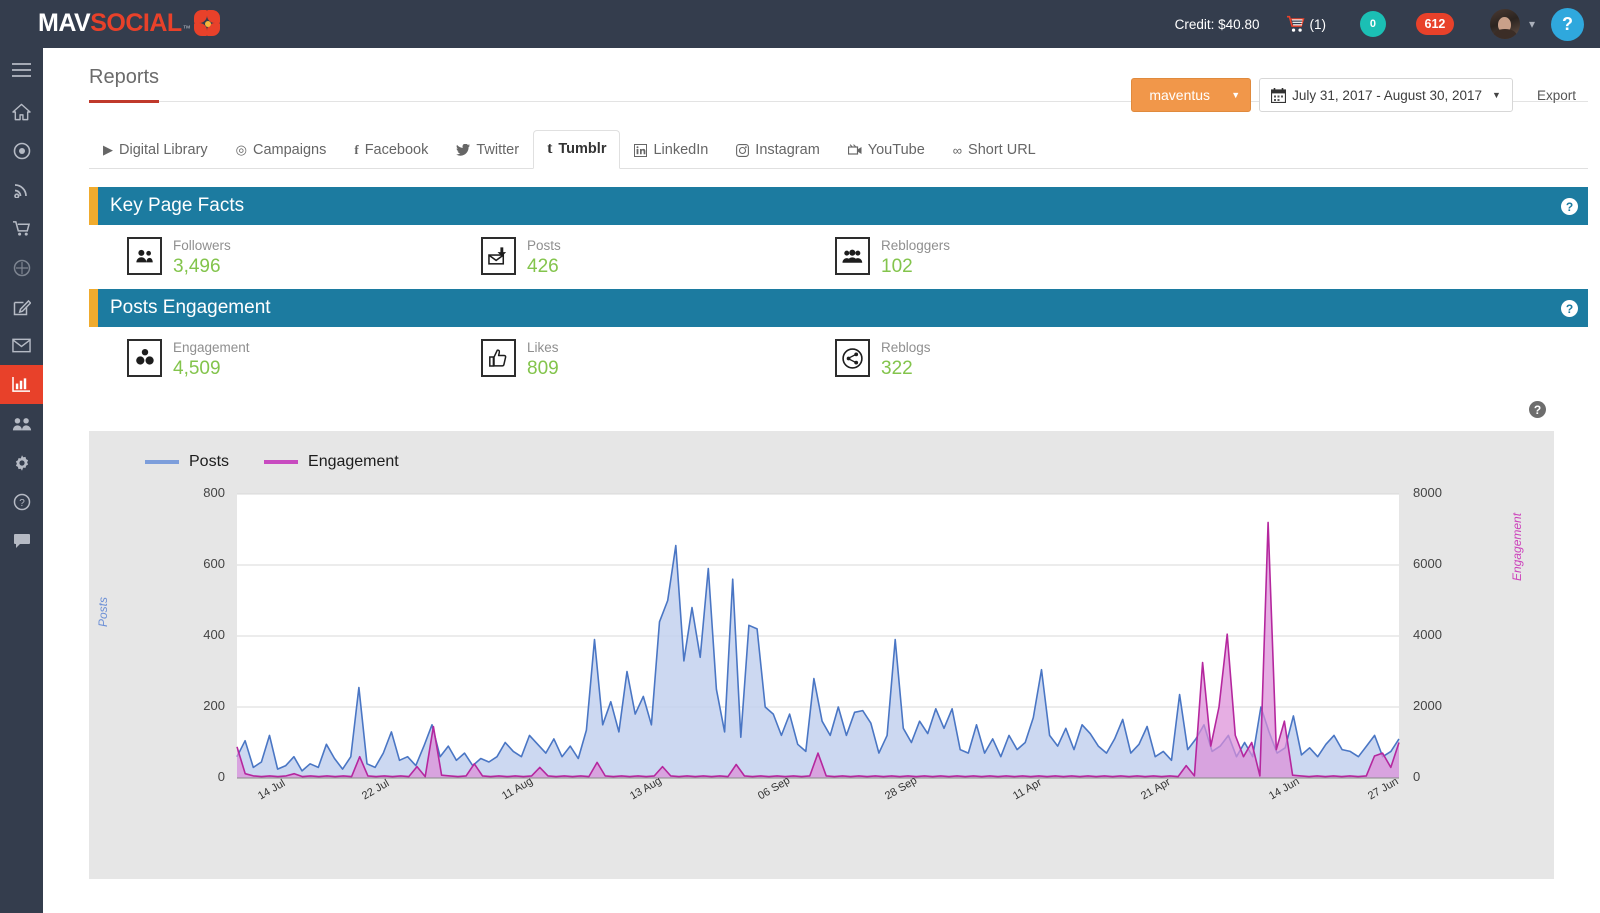 The width and height of the screenshot is (1600, 913). I want to click on tab-linkedin: LinkedIn, so click(671, 150).